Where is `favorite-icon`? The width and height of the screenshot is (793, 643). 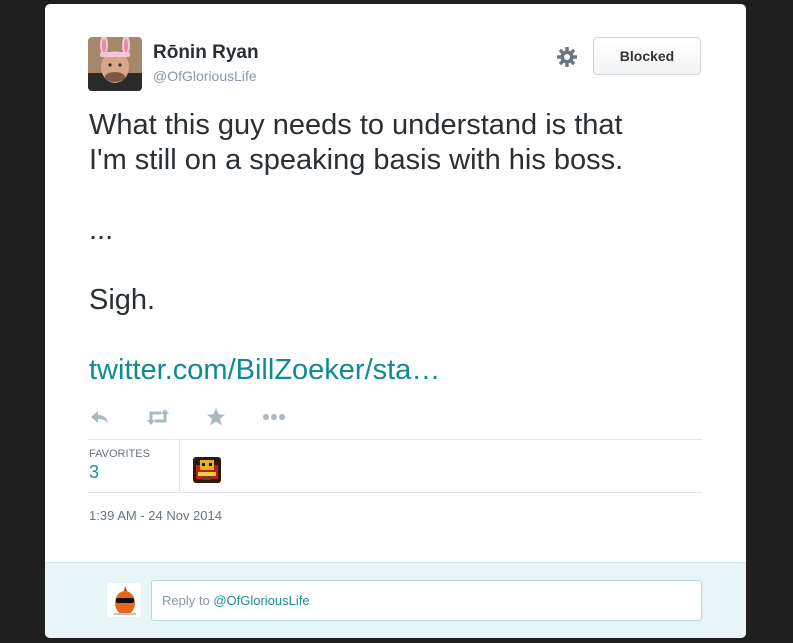
favorite-icon is located at coordinates (218, 417).